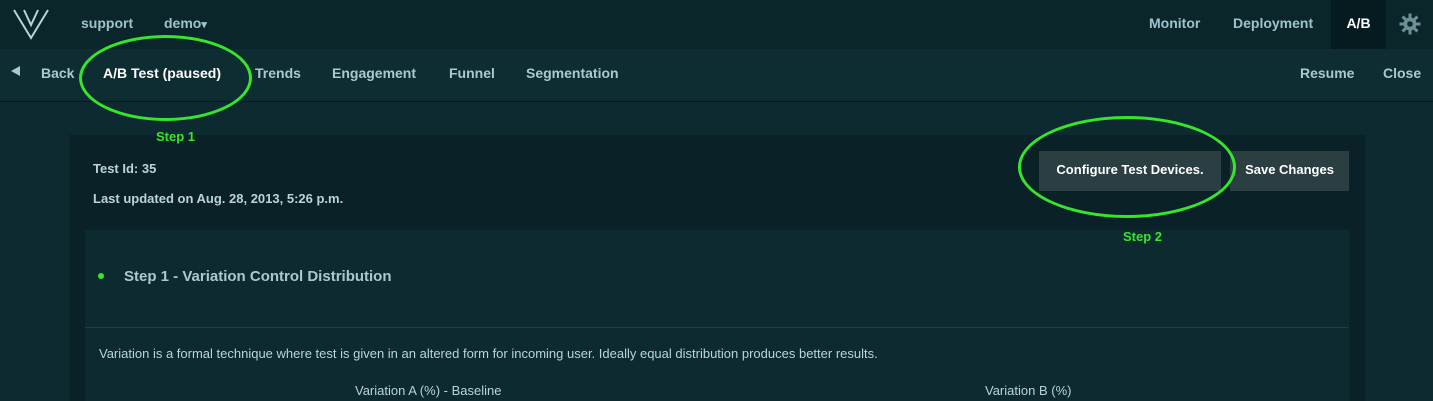 The image size is (1433, 401). I want to click on step2-annotation: Step 2, so click(1143, 236).